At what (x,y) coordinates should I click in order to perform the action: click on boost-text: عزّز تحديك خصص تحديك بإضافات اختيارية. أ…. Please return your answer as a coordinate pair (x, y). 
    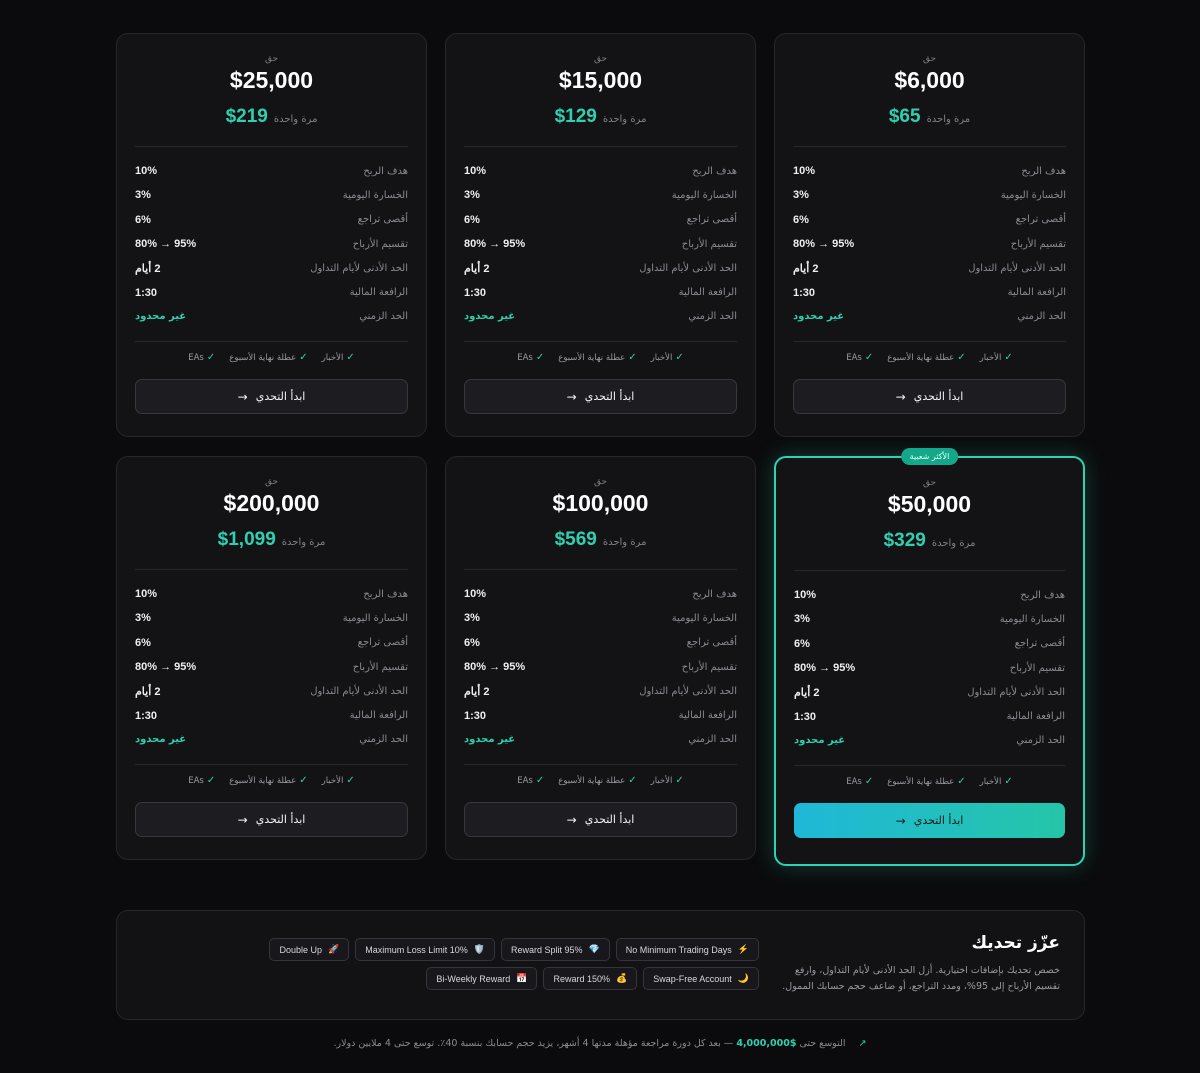
    Looking at the image, I should click on (915, 964).